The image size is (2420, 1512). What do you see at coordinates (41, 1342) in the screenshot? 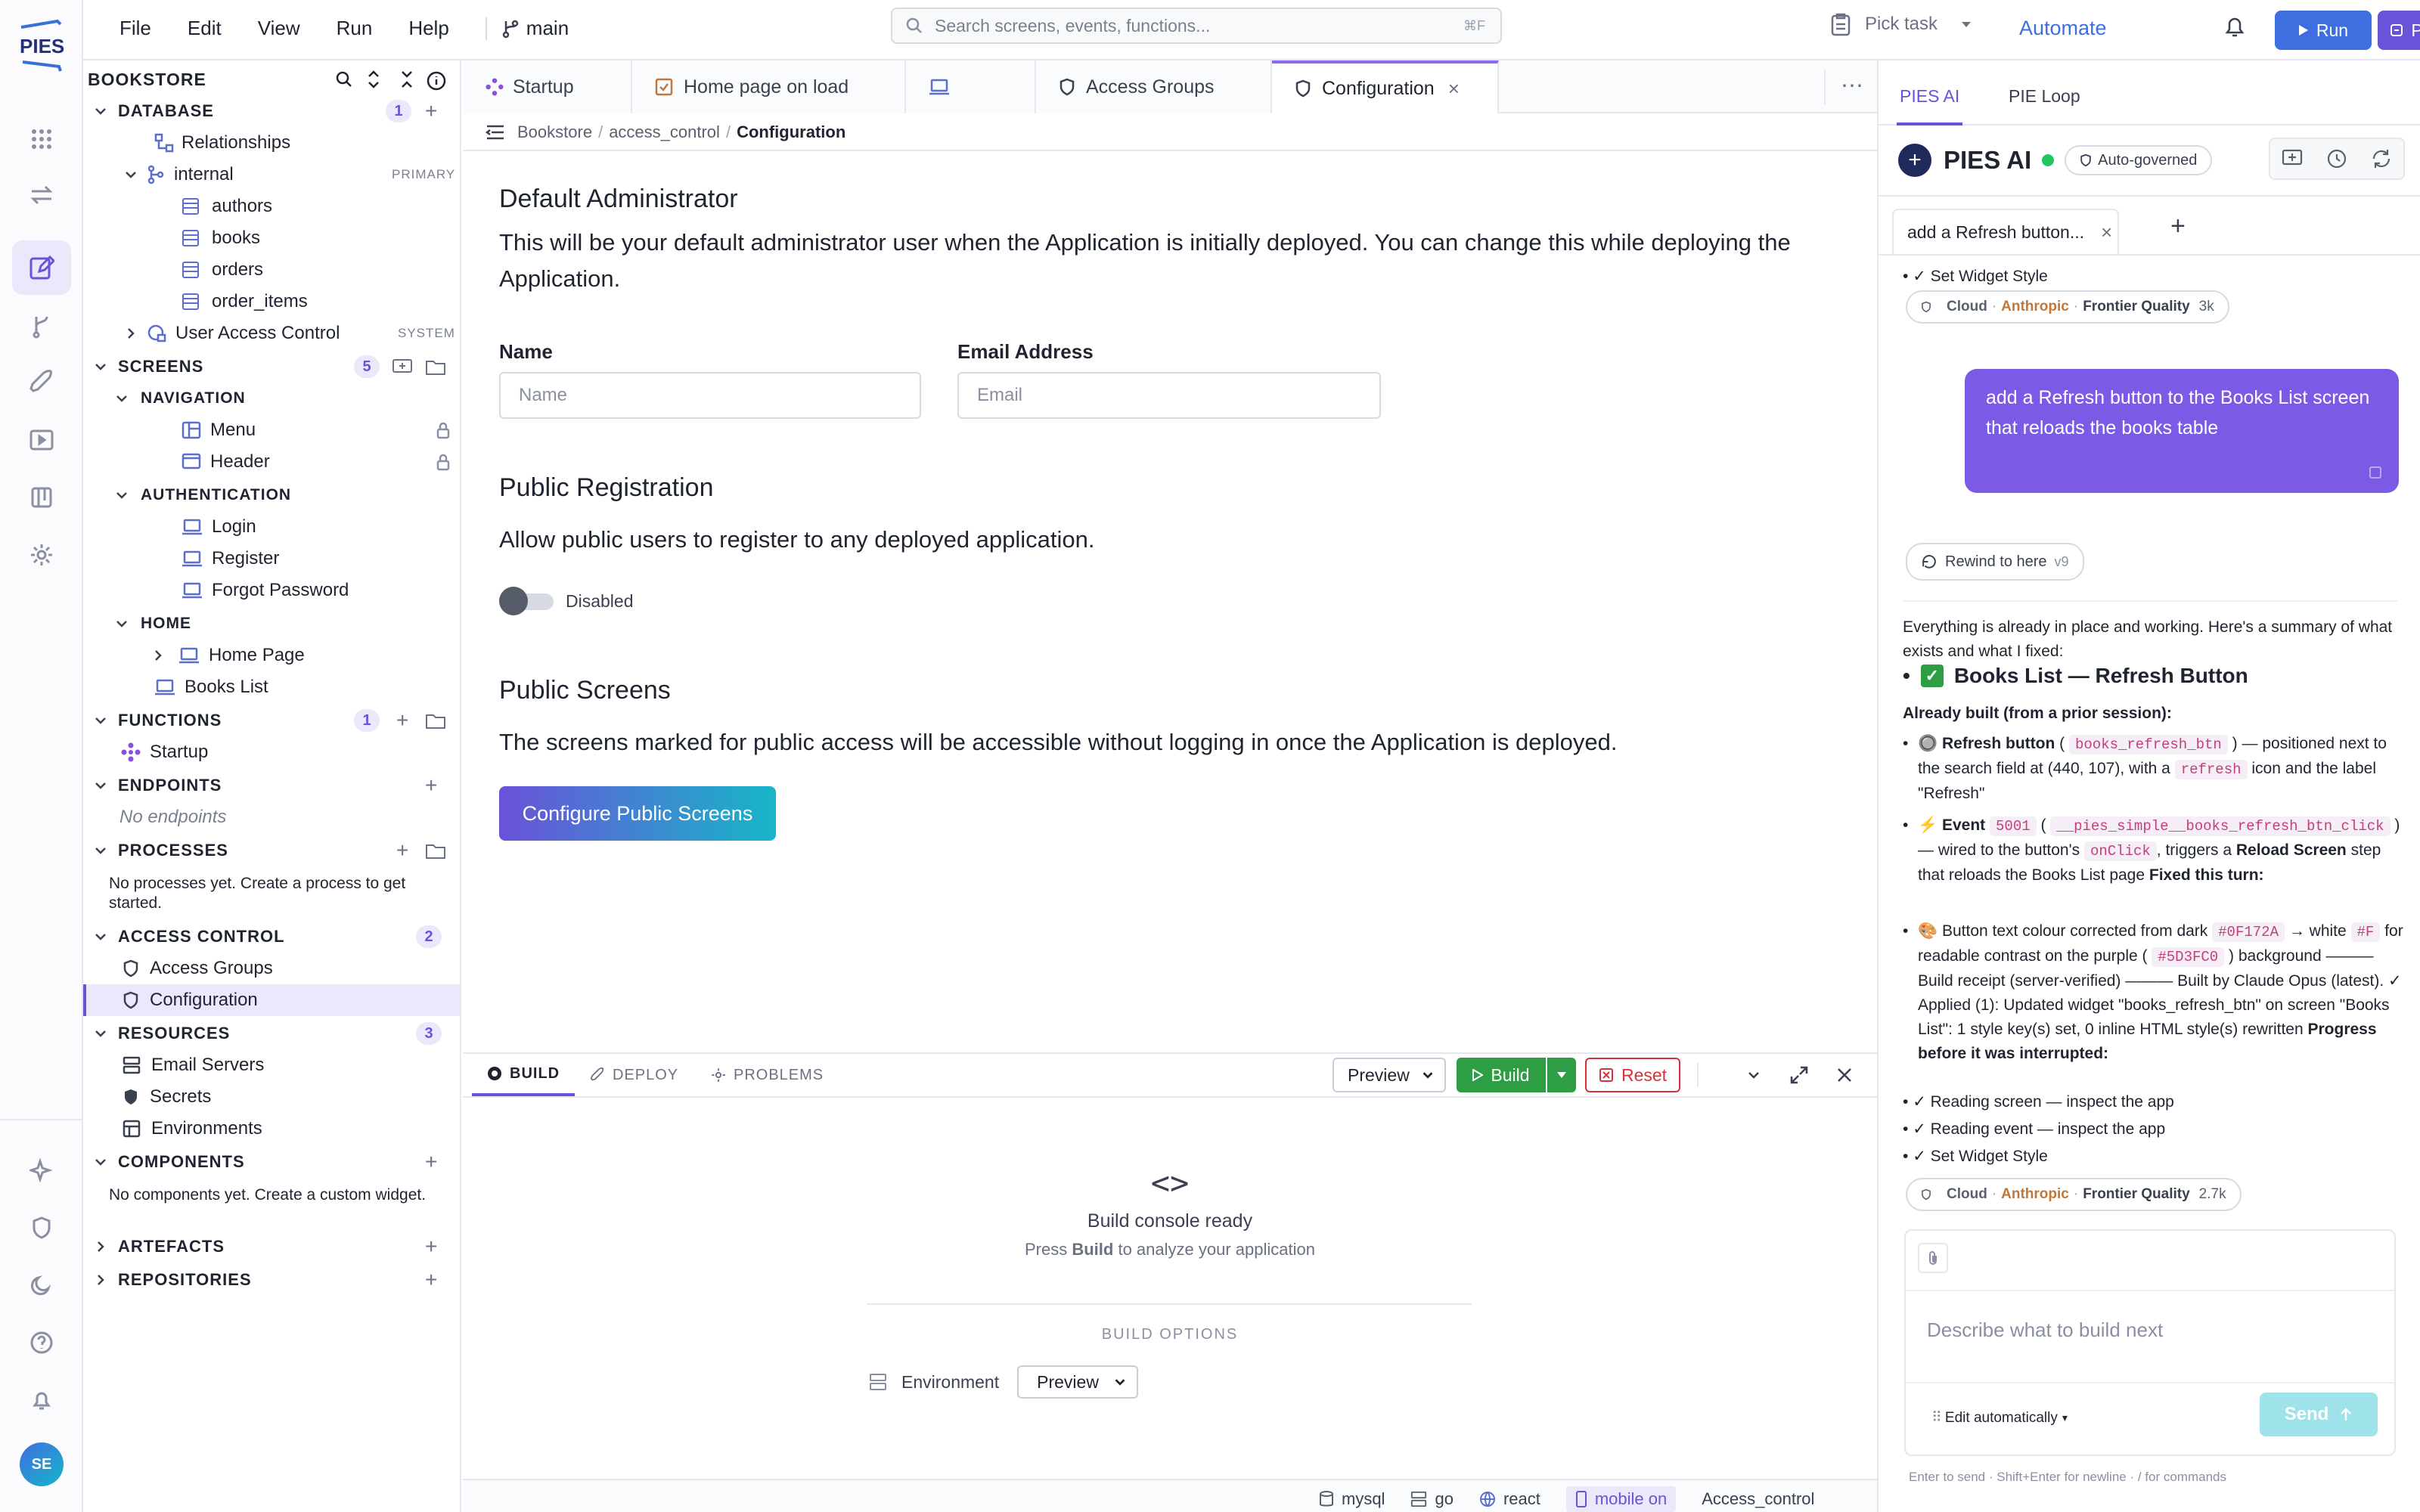
I see `help-icon` at bounding box center [41, 1342].